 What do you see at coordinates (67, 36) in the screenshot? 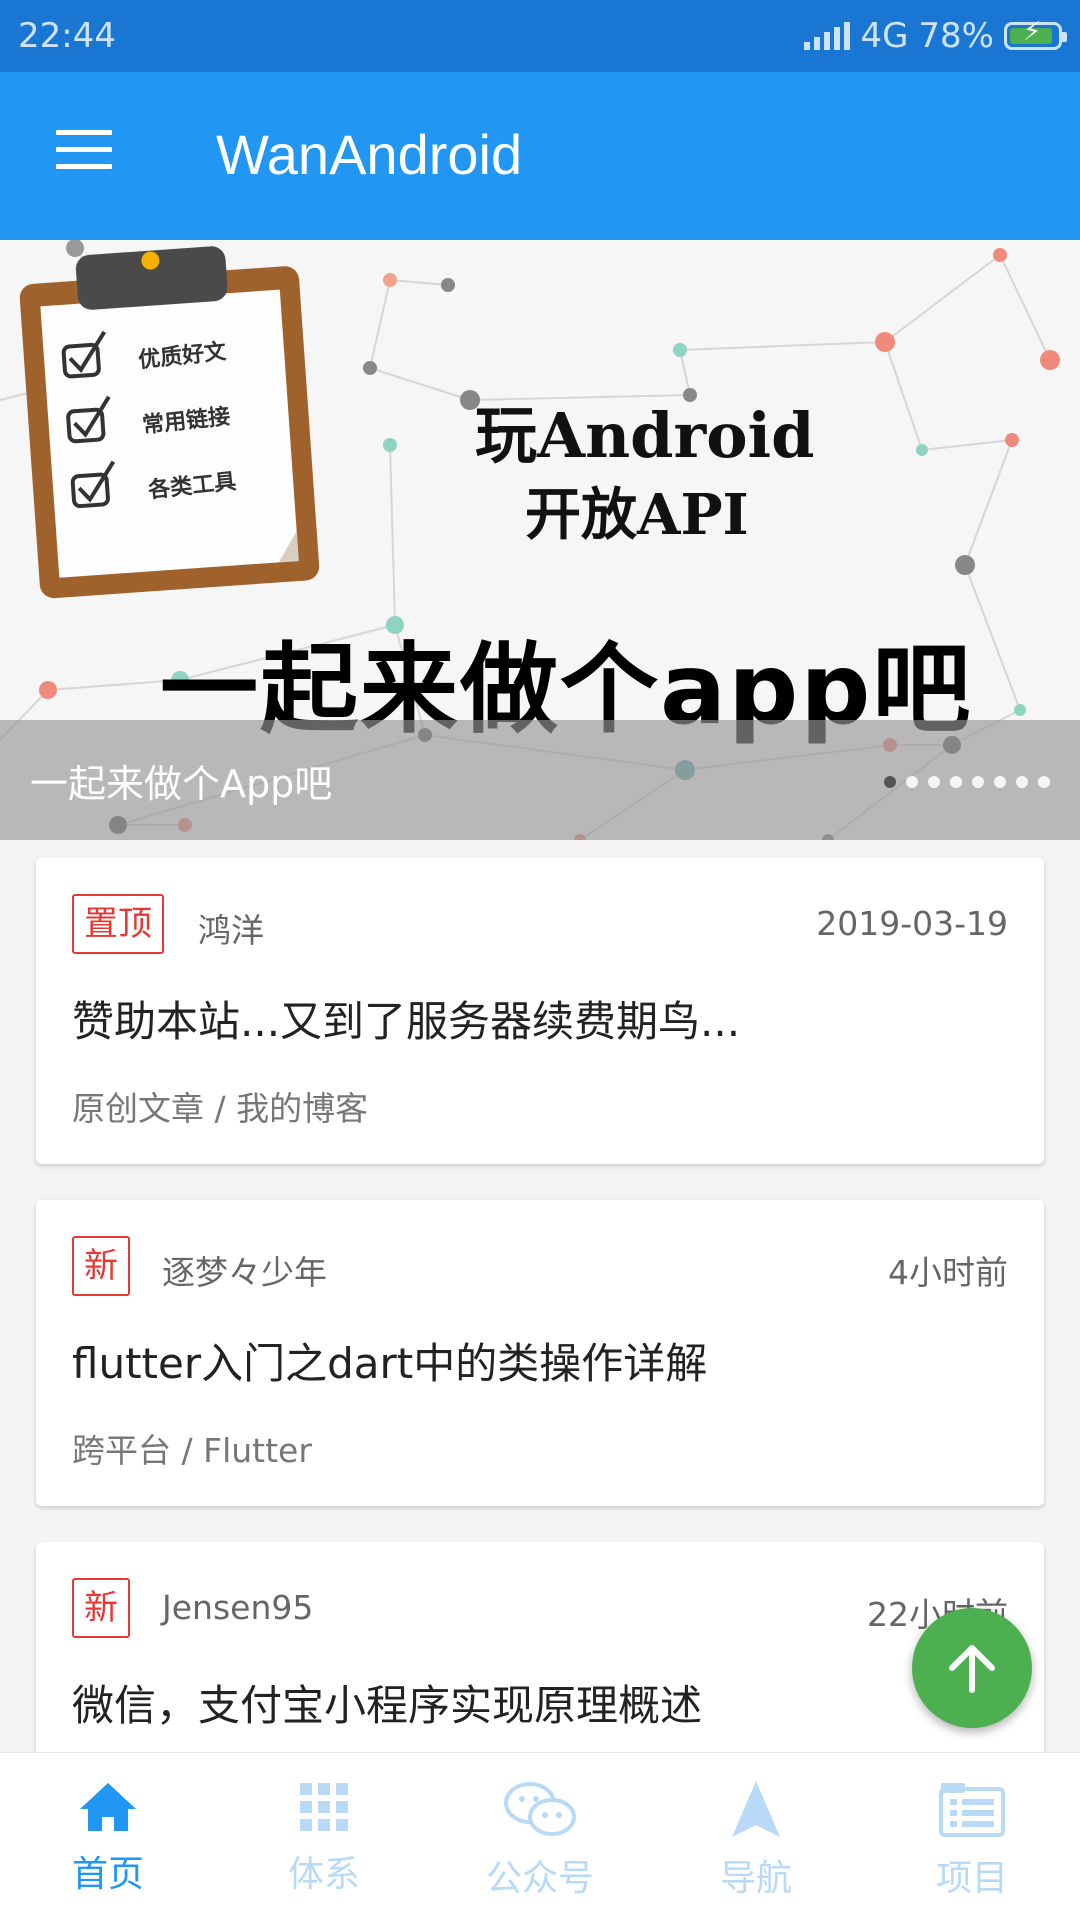
I see `status-time: 22:44` at bounding box center [67, 36].